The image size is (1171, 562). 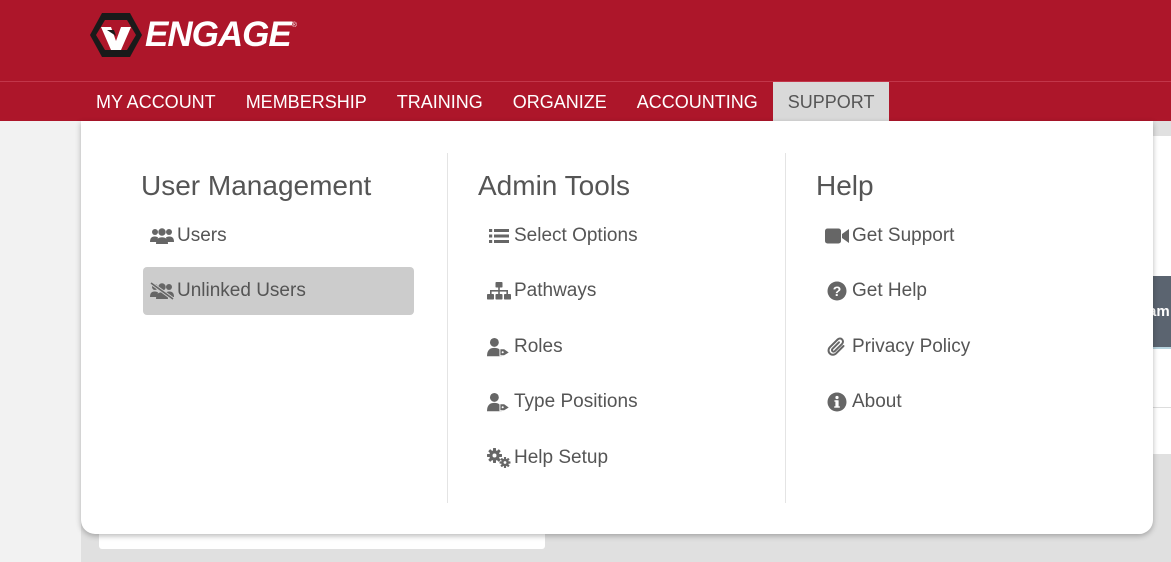 What do you see at coordinates (877, 401) in the screenshot?
I see `menu-item-label: About` at bounding box center [877, 401].